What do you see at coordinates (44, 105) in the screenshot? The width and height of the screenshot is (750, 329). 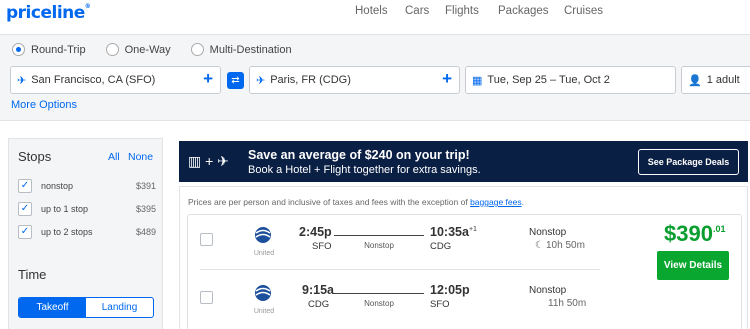 I see `more-options-link: More Options` at bounding box center [44, 105].